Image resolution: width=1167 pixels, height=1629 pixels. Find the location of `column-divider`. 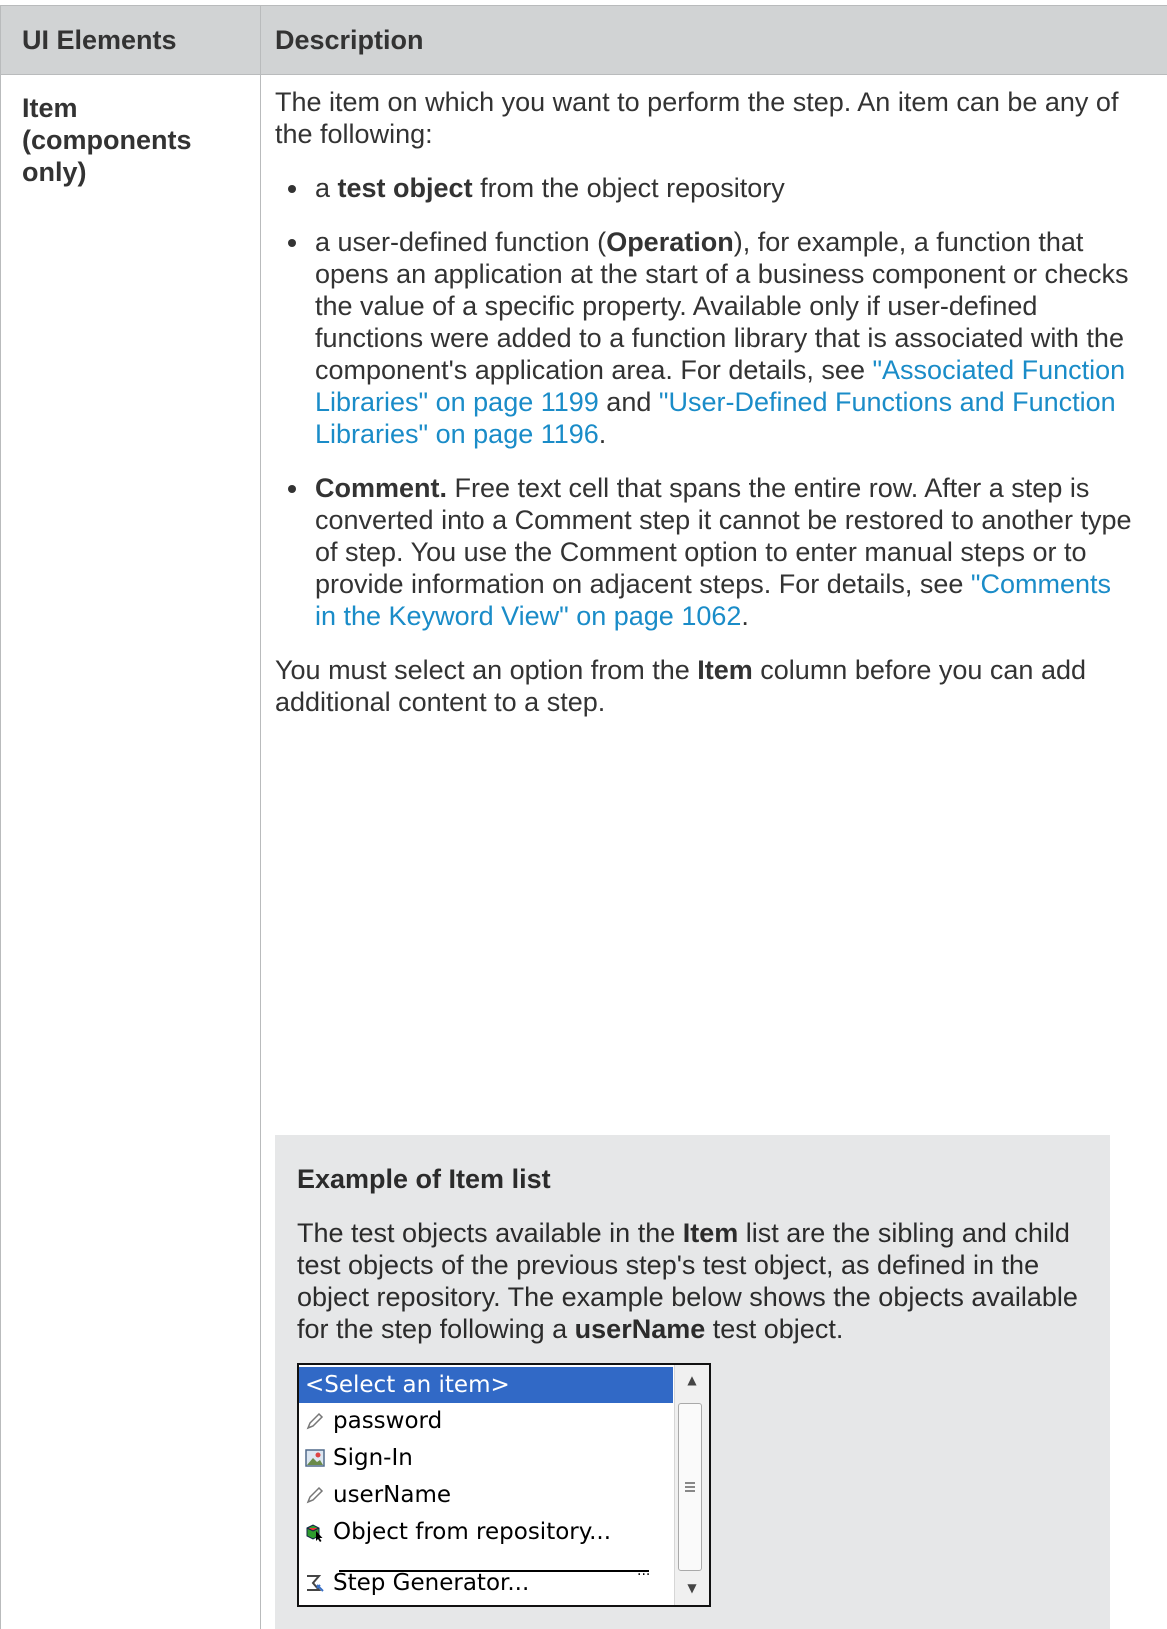

column-divider is located at coordinates (260, 817).